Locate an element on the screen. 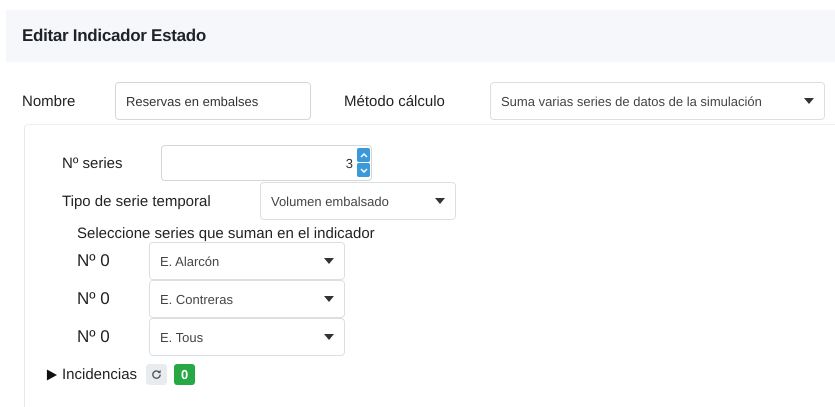  refresh-button is located at coordinates (157, 374).